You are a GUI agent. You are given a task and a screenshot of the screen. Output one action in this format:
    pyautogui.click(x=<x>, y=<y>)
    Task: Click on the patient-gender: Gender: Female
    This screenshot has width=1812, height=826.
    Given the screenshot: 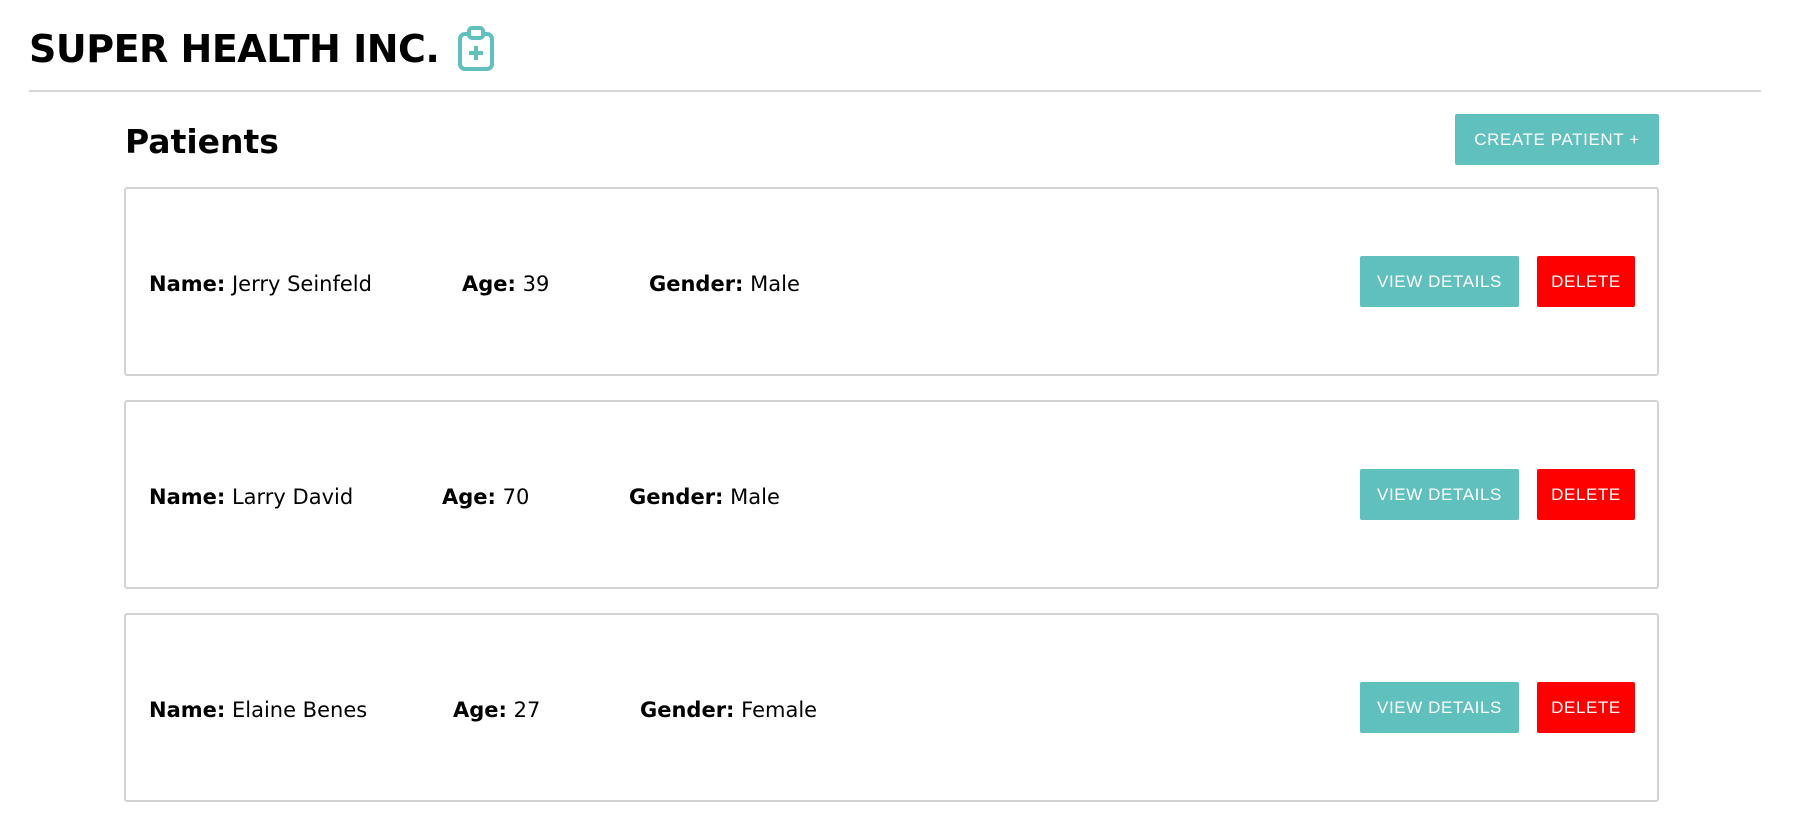 What is the action you would take?
    pyautogui.click(x=728, y=710)
    